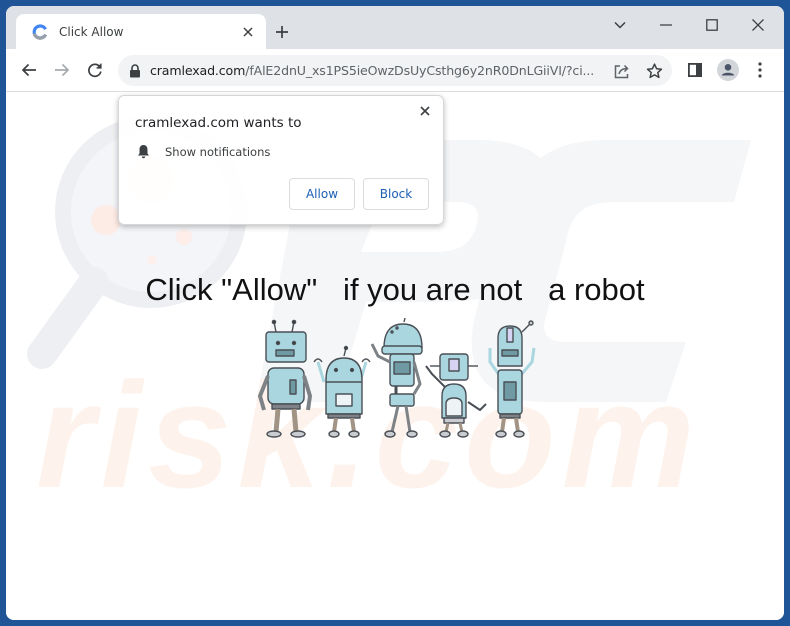  I want to click on profile-avatar-icon, so click(728, 70).